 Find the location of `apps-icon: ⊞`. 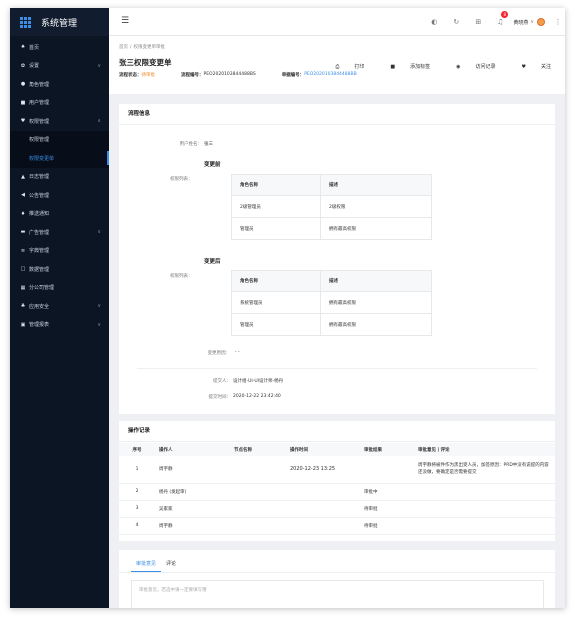

apps-icon: ⊞ is located at coordinates (478, 22).